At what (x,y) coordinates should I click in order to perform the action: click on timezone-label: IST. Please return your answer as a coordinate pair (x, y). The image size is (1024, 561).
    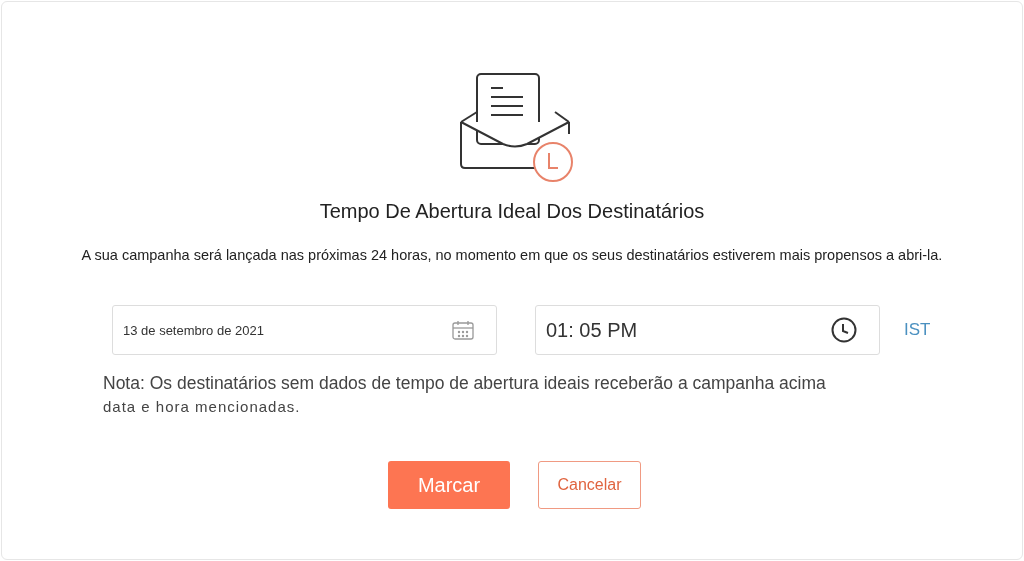
    Looking at the image, I should click on (917, 330).